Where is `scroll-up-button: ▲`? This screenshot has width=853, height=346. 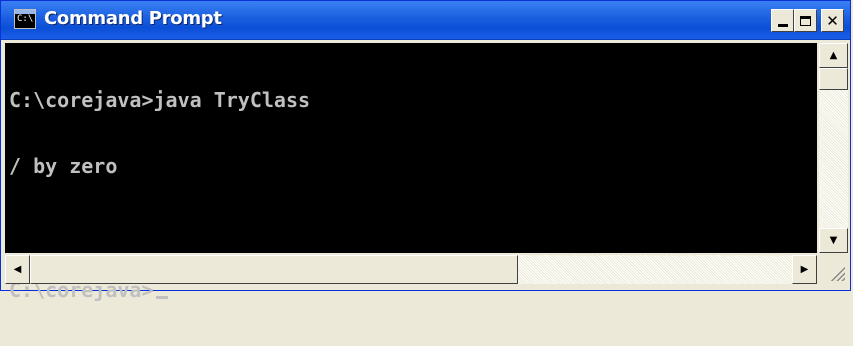 scroll-up-button: ▲ is located at coordinates (833, 55).